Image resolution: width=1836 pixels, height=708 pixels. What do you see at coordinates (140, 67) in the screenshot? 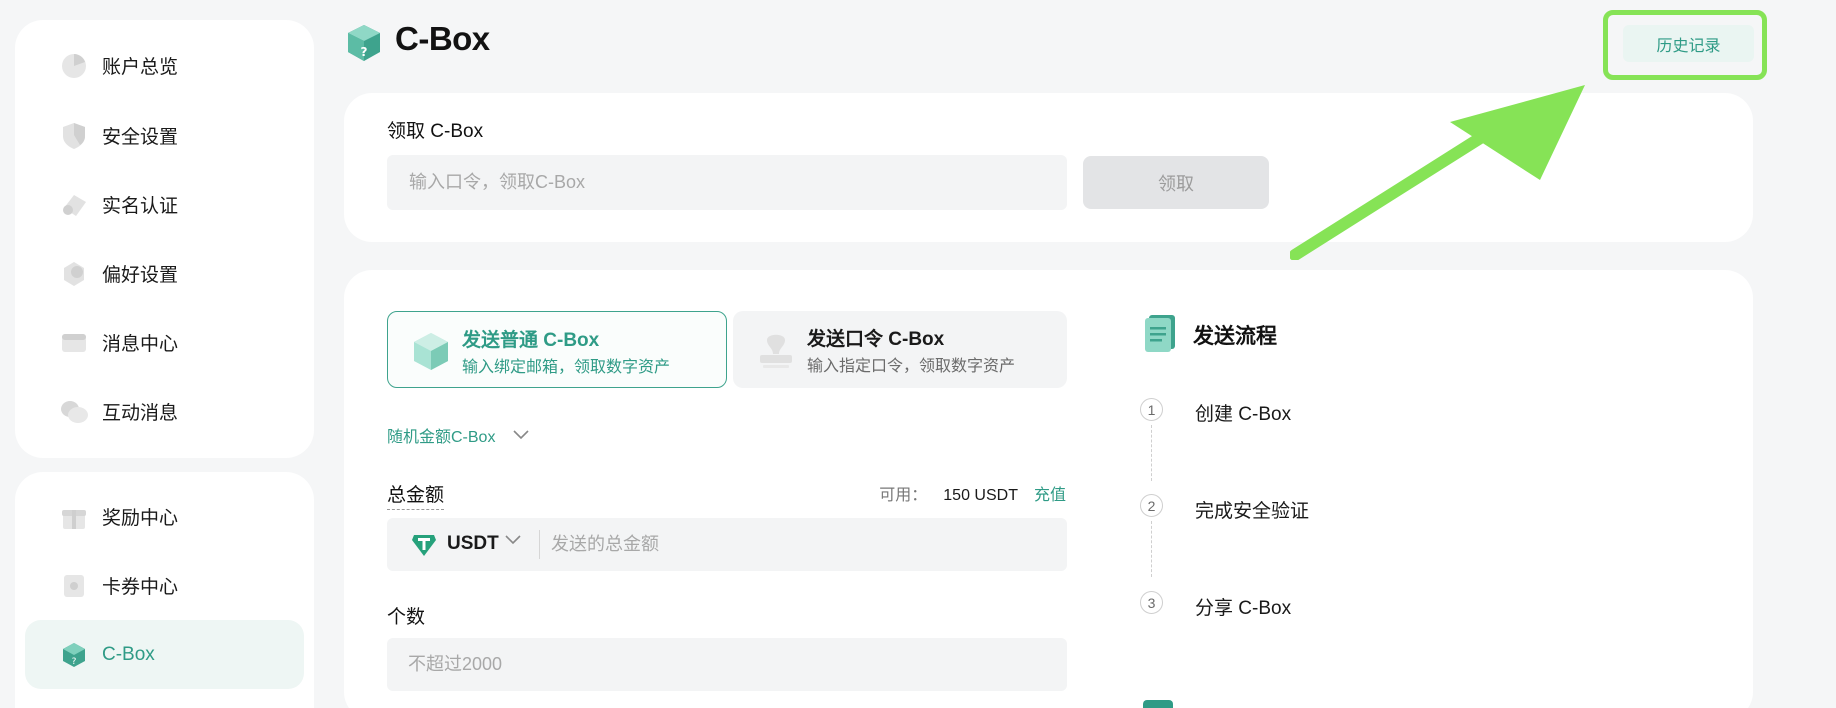
I see `sidebar-item-label: 账户总览` at bounding box center [140, 67].